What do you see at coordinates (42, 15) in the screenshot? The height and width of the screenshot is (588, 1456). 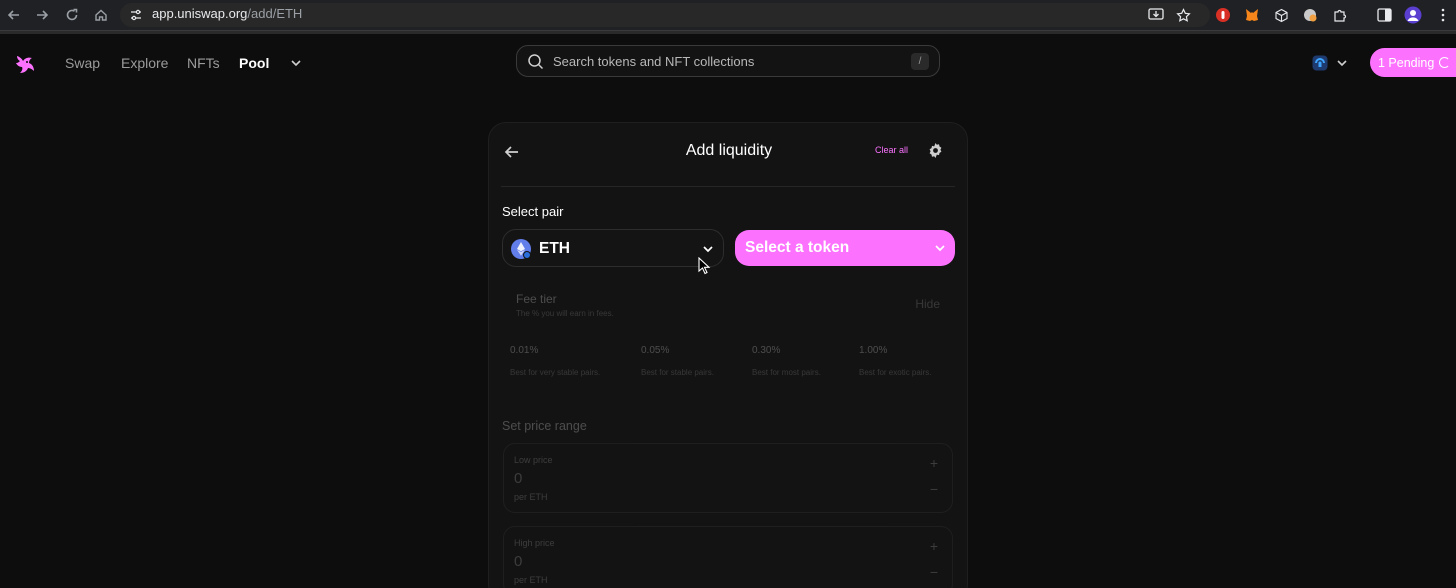 I see `forward-arrow-icon` at bounding box center [42, 15].